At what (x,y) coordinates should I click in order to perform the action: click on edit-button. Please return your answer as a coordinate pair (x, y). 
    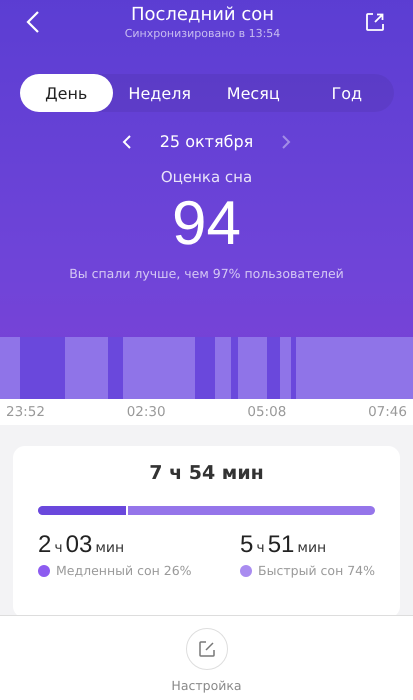
    Looking at the image, I should click on (207, 649).